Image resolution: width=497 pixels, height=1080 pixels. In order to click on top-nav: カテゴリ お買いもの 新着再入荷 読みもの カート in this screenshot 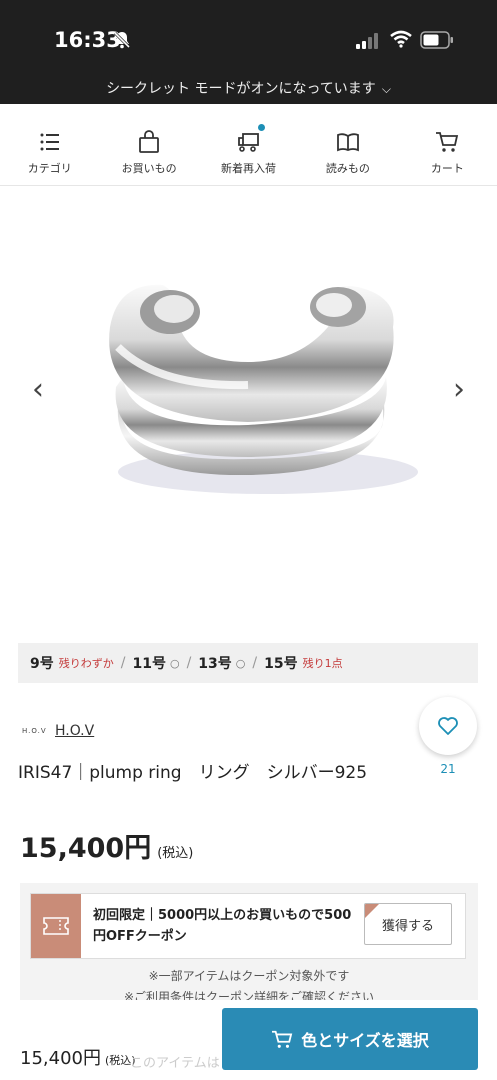, I will do `click(248, 150)`.